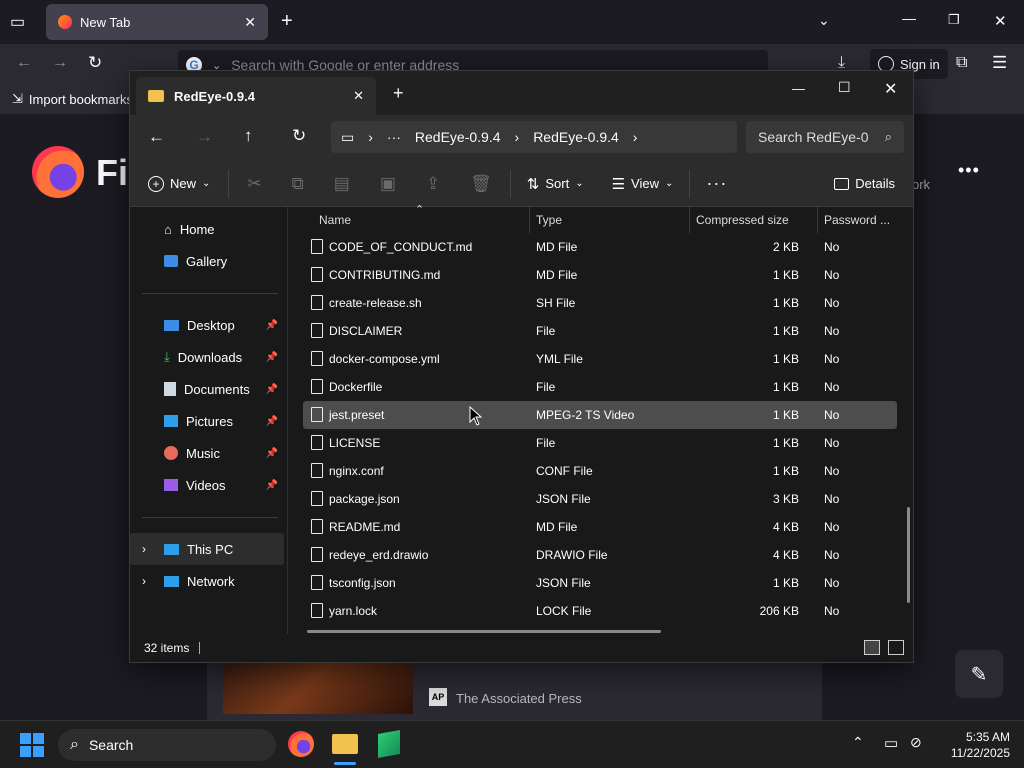 This screenshot has height=768, width=1024. Describe the element at coordinates (600, 555) in the screenshot. I see `table-row: redeye_erd.drawio DRAWIO File 4 KB No` at that location.